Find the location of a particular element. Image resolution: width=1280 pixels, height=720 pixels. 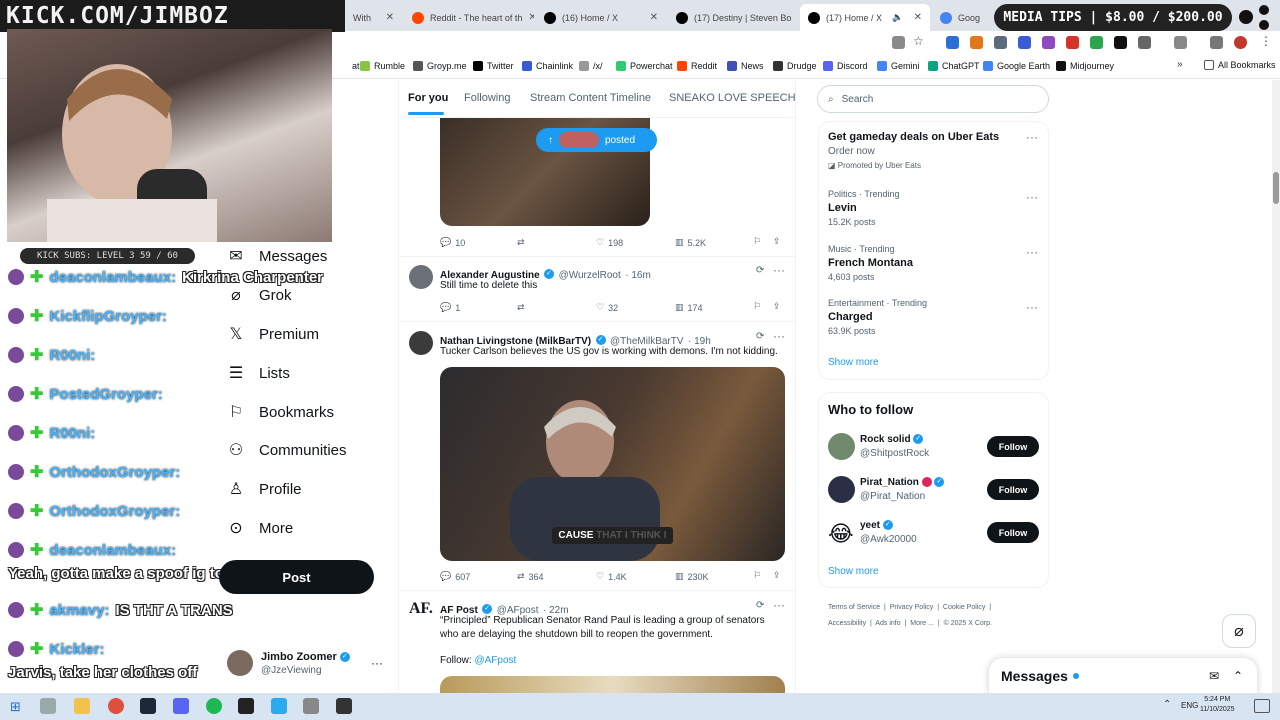

metamask-icon is located at coordinates (976, 42).